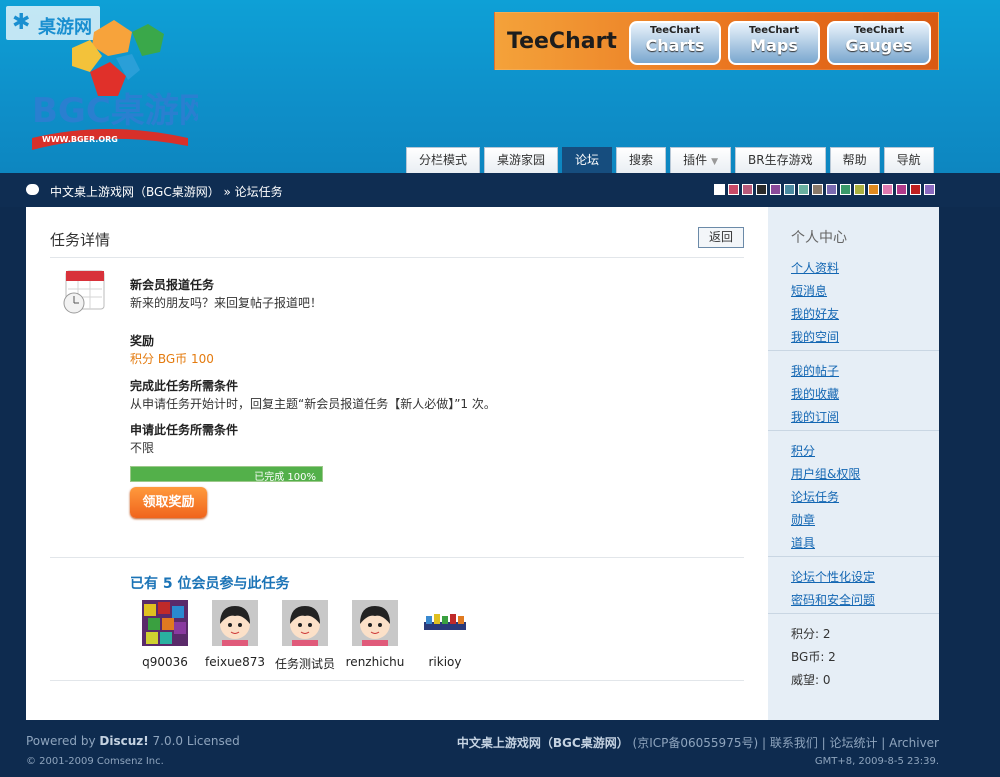 This screenshot has width=1000, height=777. I want to click on sidebar-item-usergroup: 用户组&权限, so click(825, 473).